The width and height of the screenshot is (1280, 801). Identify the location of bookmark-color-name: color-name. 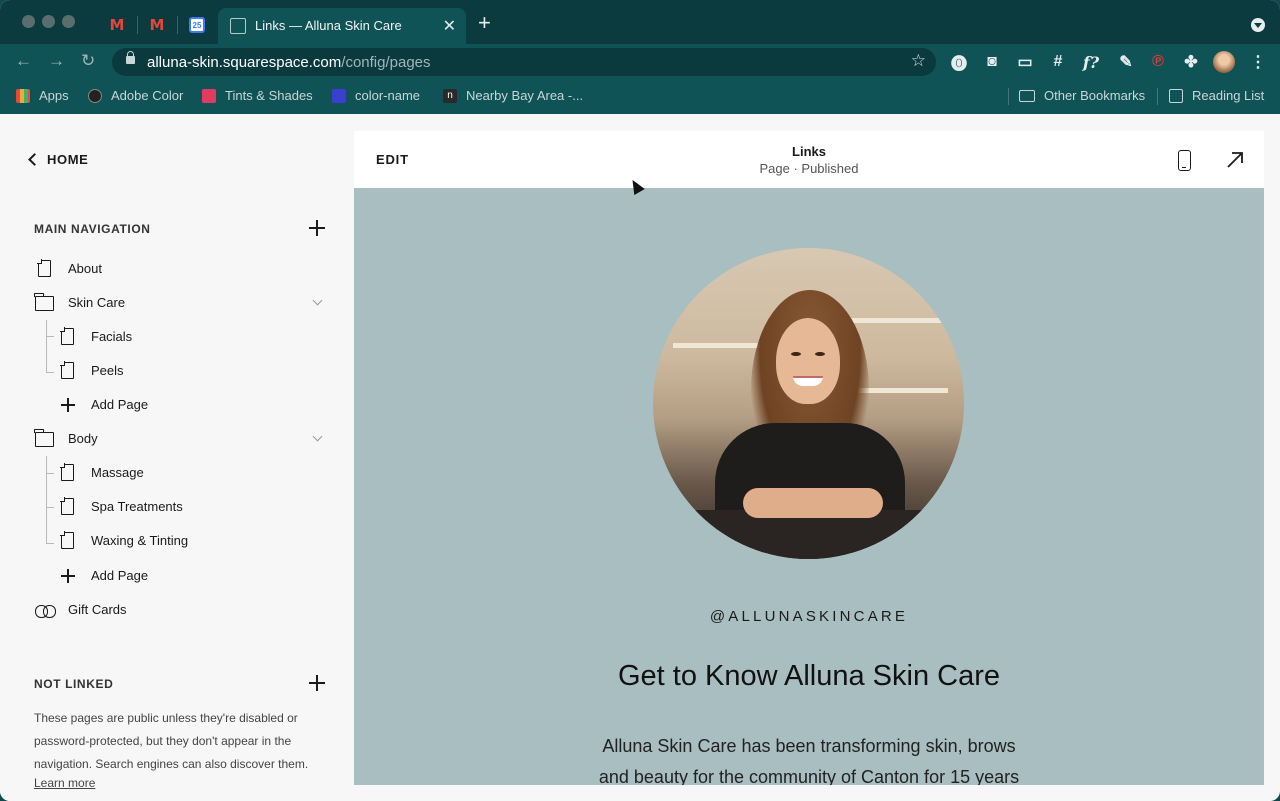
(376, 95).